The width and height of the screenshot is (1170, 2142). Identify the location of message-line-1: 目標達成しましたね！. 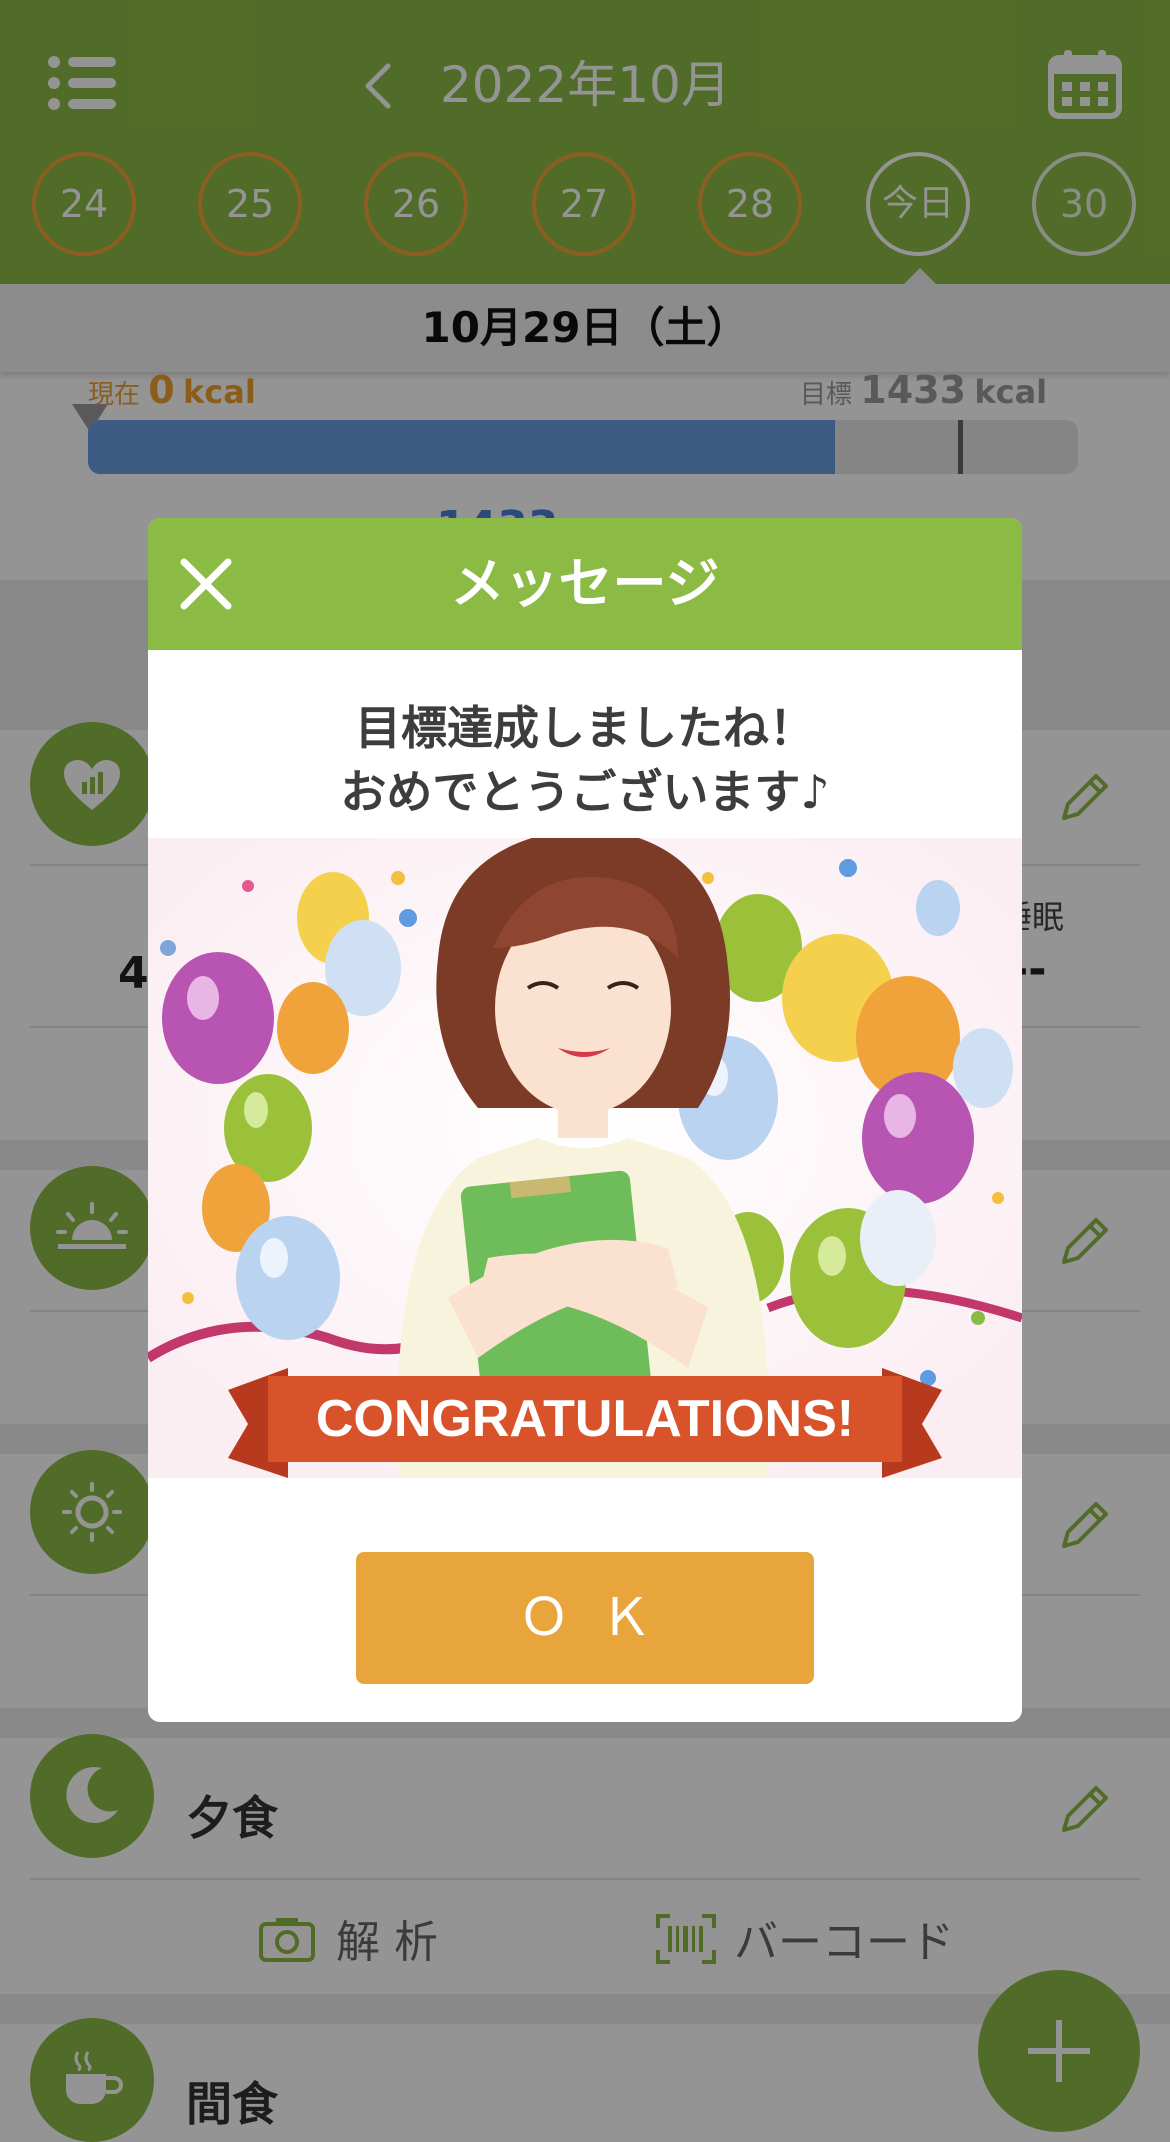
(585, 728).